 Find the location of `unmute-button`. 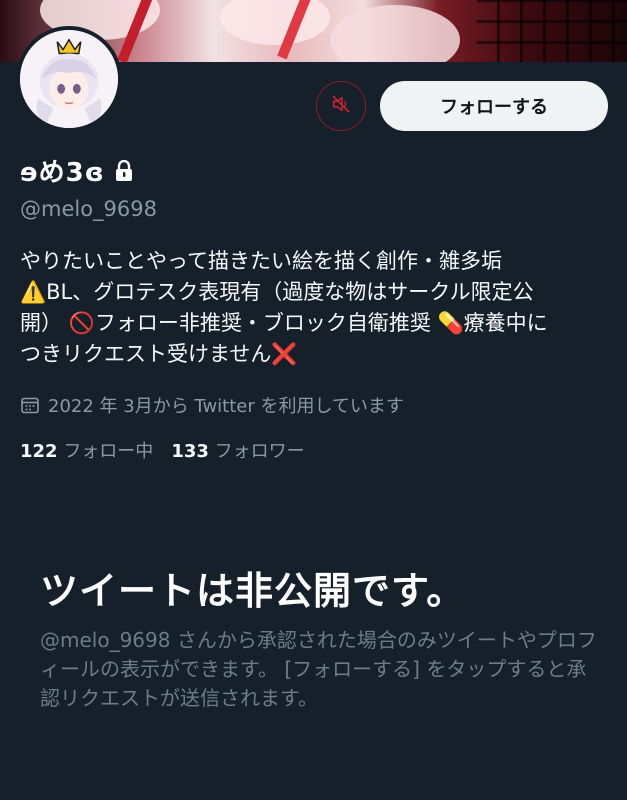

unmute-button is located at coordinates (341, 106).